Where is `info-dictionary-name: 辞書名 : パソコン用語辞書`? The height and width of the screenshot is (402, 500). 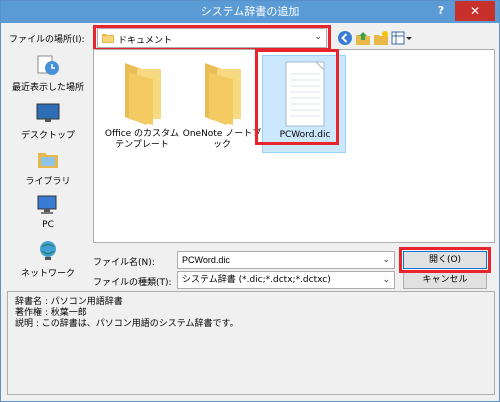 info-dictionary-name: 辞書名 : パソコン用語辞書 is located at coordinates (69, 302).